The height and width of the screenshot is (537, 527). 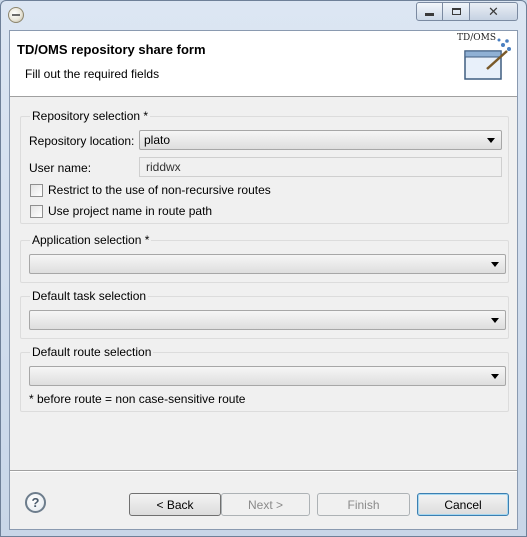 I want to click on next-button: Next >, so click(x=265, y=504).